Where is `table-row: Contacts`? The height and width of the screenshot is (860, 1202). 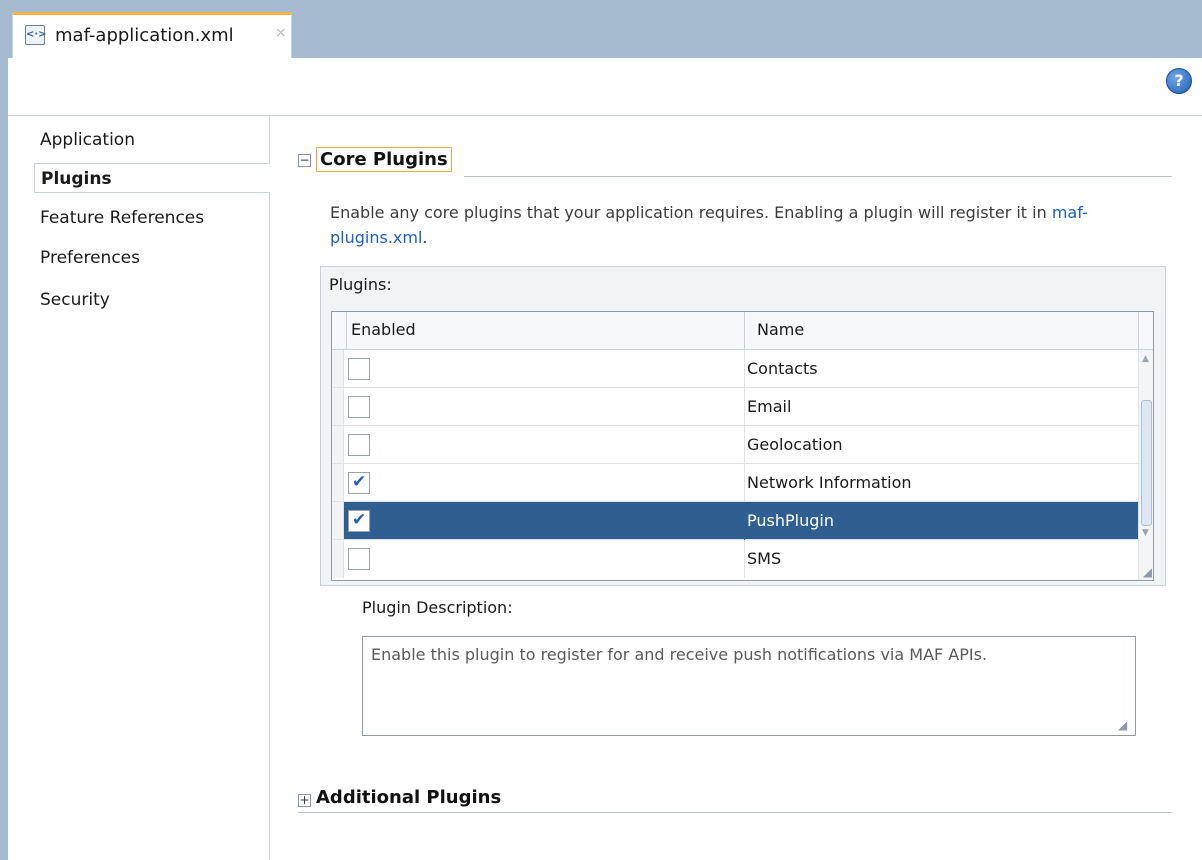
table-row: Contacts is located at coordinates (735, 369).